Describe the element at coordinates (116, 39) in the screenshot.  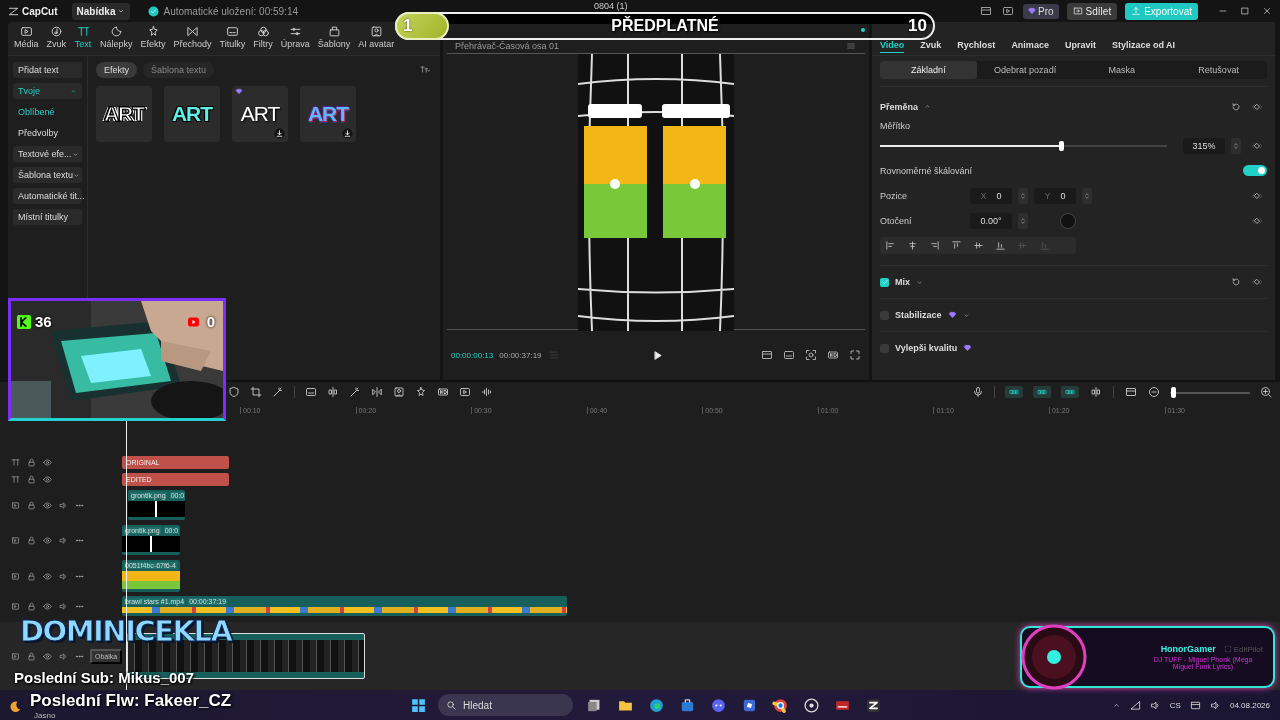
I see `toolbar-tab: Nálepky` at that location.